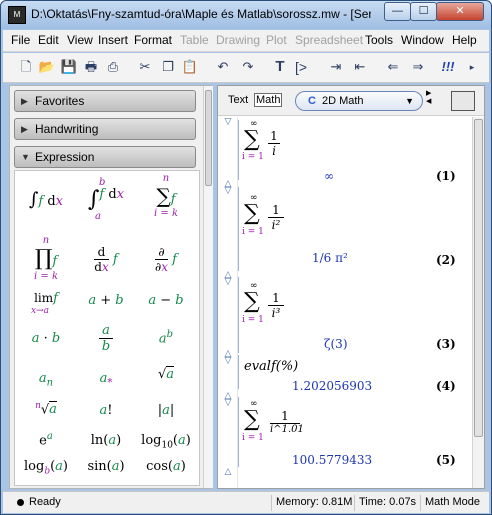 The height and width of the screenshot is (515, 492). Describe the element at coordinates (472, 67) in the screenshot. I see `toolbar-overflow-icon: ▸` at that location.